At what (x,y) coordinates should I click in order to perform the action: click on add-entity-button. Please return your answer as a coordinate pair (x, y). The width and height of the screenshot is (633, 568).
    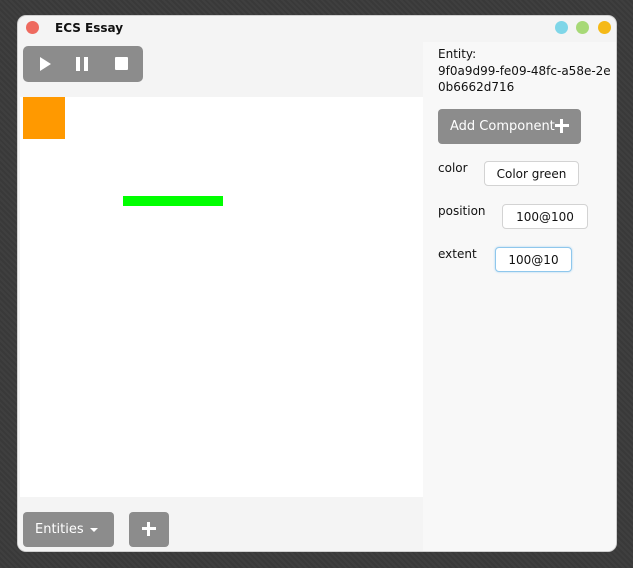
    Looking at the image, I should click on (149, 529).